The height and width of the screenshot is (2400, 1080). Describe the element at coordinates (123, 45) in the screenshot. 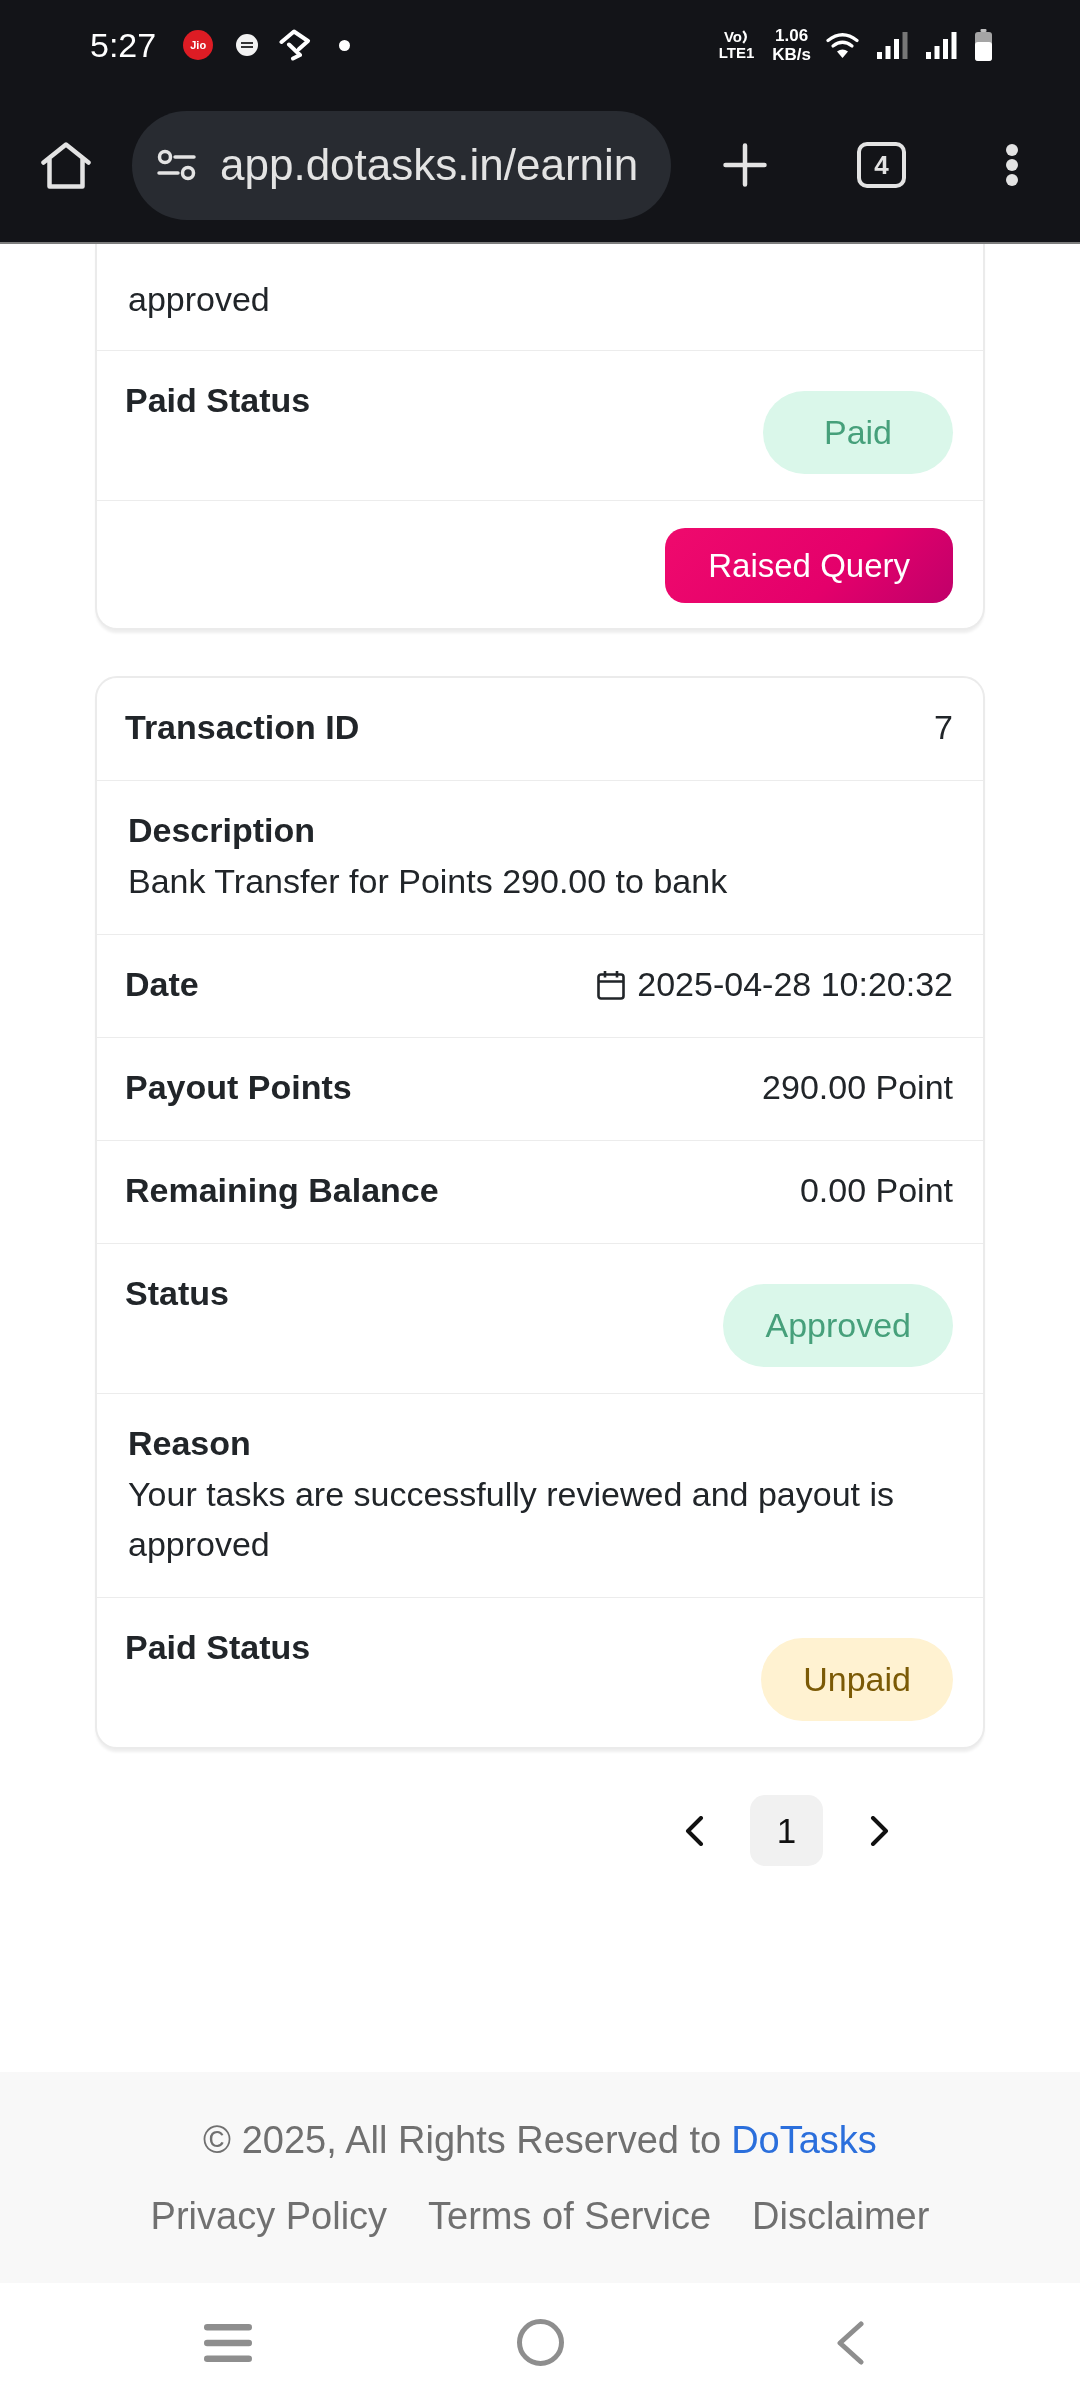

I see `clock-time: 5:27` at that location.